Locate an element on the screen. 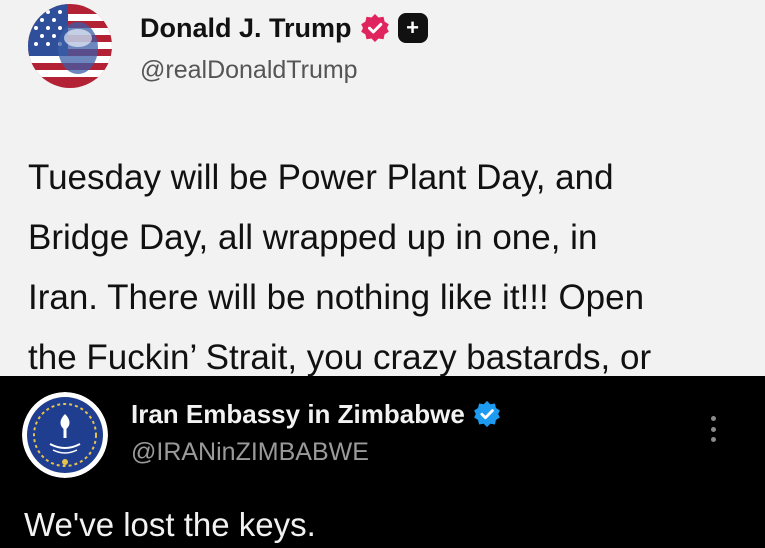 The width and height of the screenshot is (765, 548). post-text-line: Bridge Day, all wrapped up in one, in is located at coordinates (313, 237).